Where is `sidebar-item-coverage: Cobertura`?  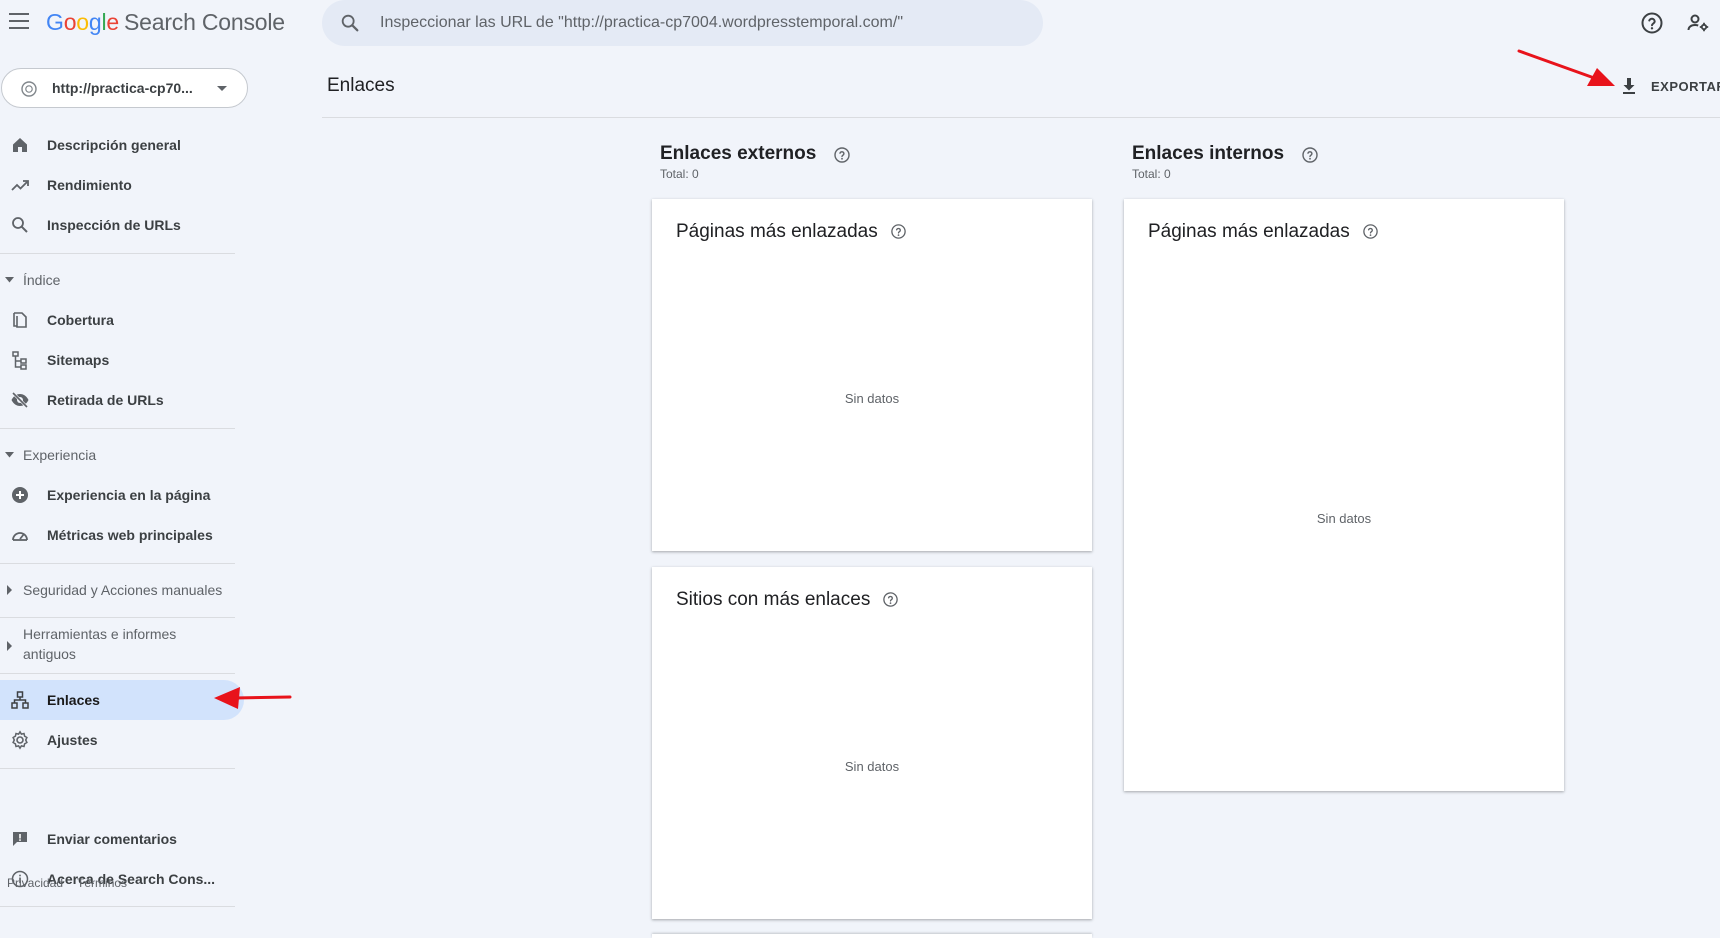 sidebar-item-coverage: Cobertura is located at coordinates (122, 320).